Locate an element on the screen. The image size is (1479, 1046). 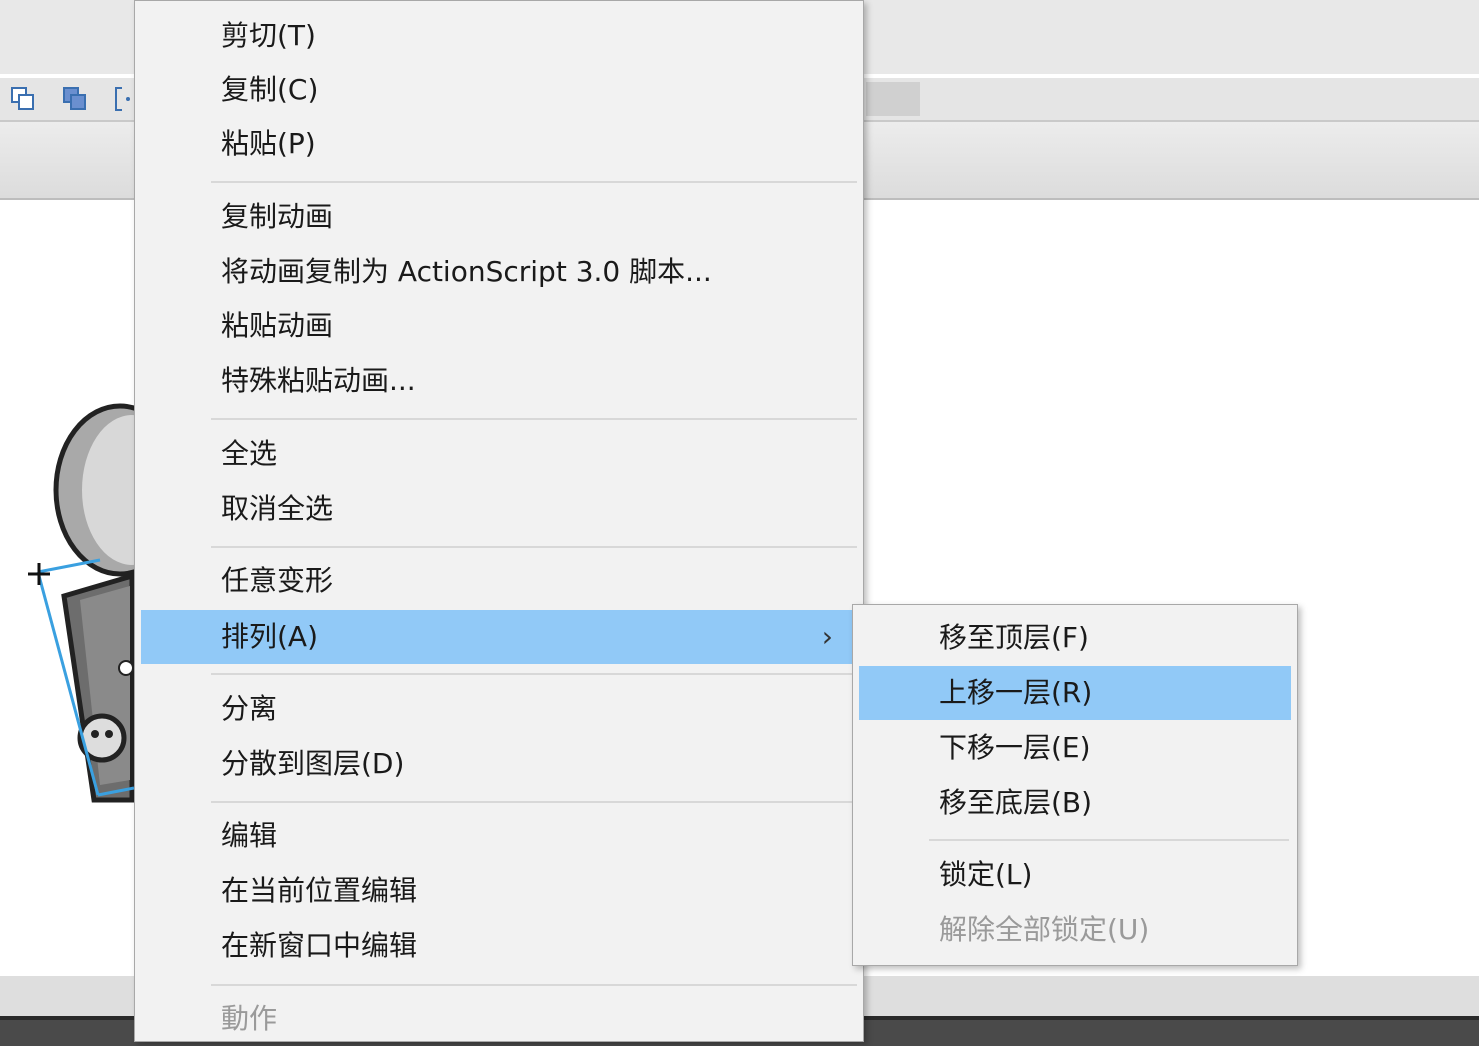
submenu-item-bring-forward: 上移一层(R) is located at coordinates (1075, 693).